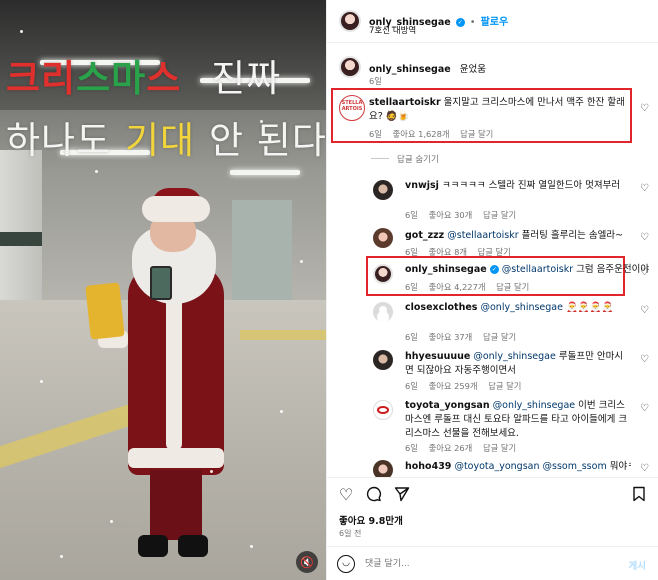 The image size is (658, 580). I want to click on caption-time: 6일, so click(375, 81).